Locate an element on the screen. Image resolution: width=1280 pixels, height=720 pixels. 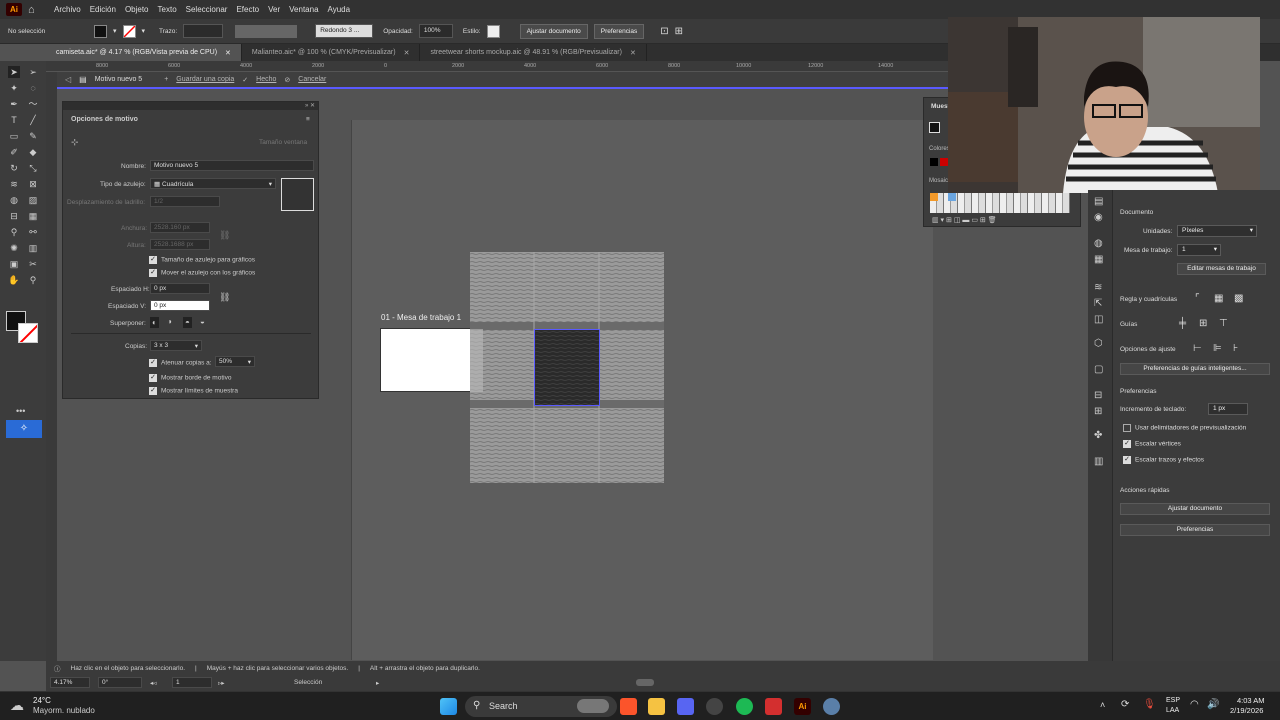
fill-stroke-icon is located at coordinates (934, 127).